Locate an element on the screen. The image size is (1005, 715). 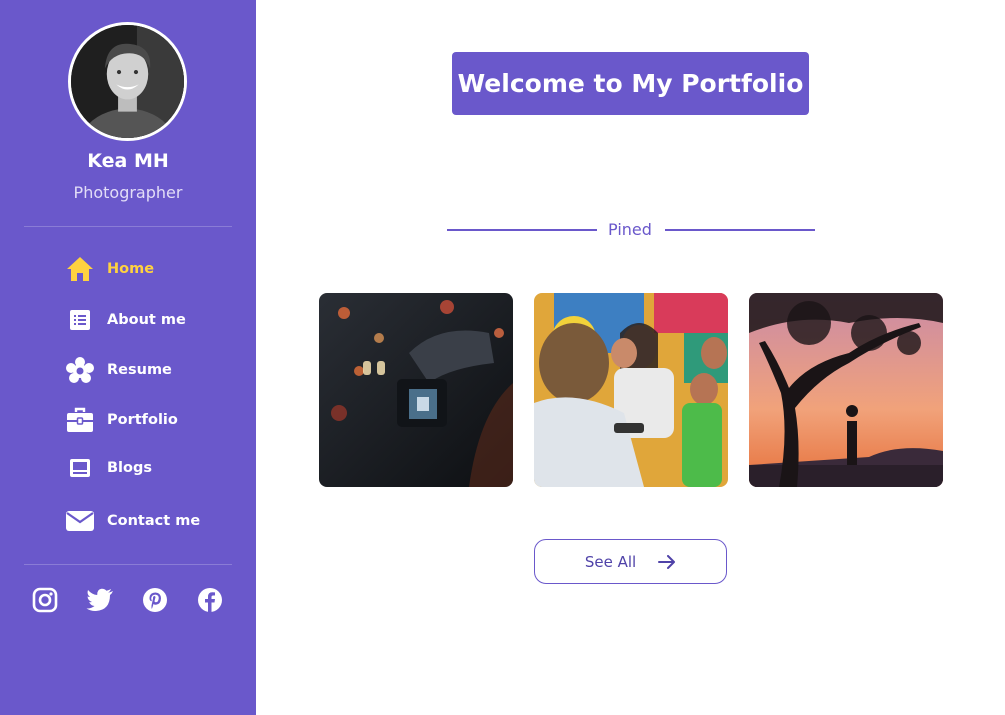
page-title: Welcome to My Portfolio is located at coordinates (630, 83).